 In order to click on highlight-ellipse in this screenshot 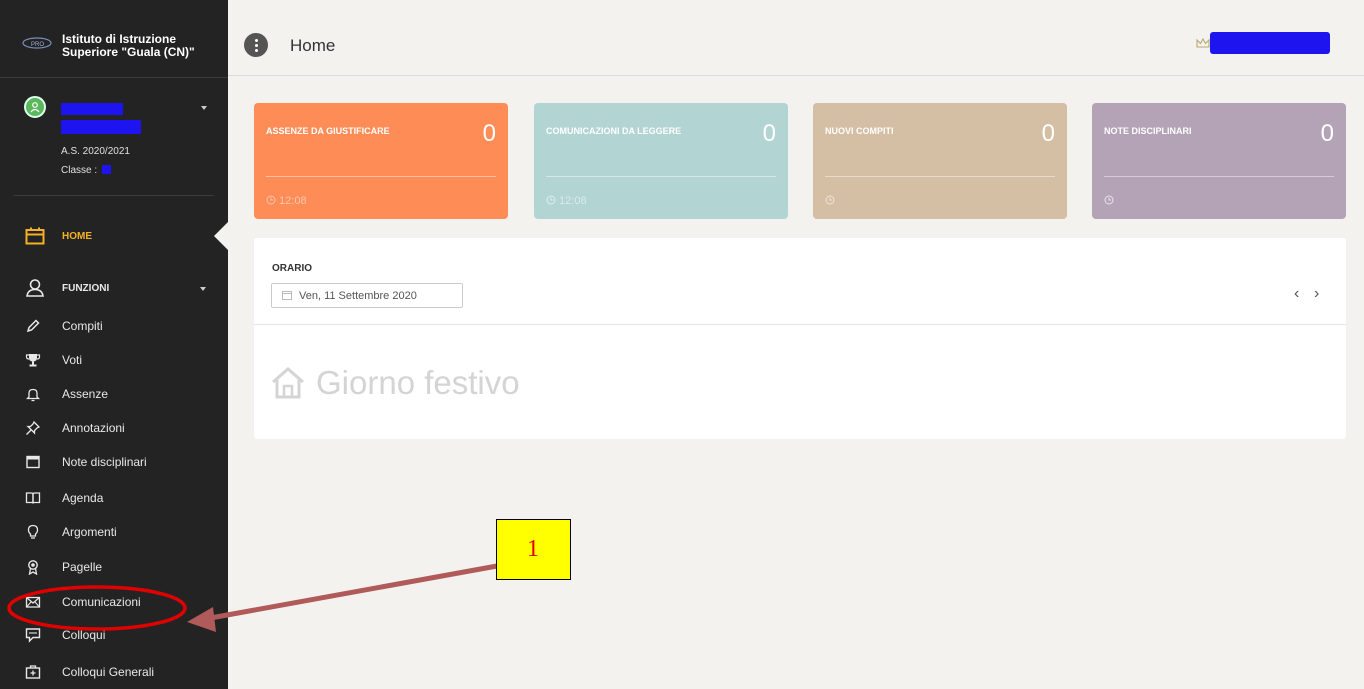, I will do `click(97, 608)`.